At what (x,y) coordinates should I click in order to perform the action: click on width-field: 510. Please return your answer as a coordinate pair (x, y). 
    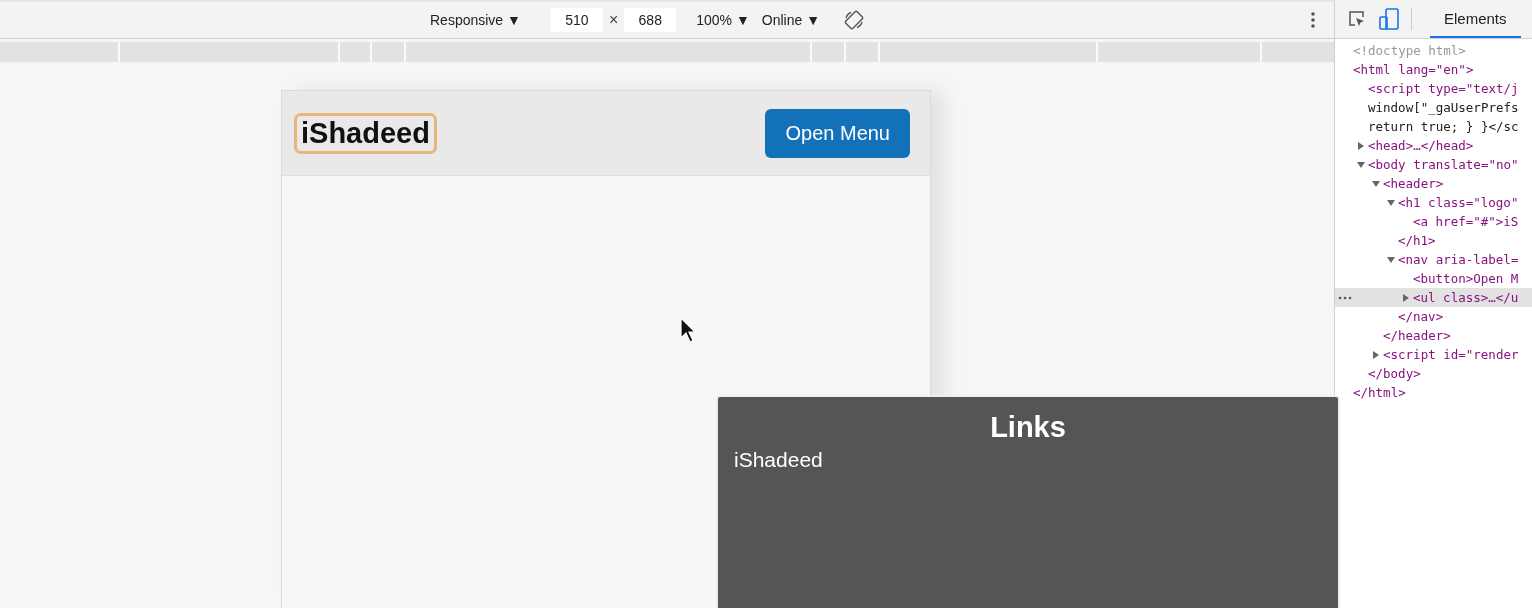
    Looking at the image, I should click on (576, 20).